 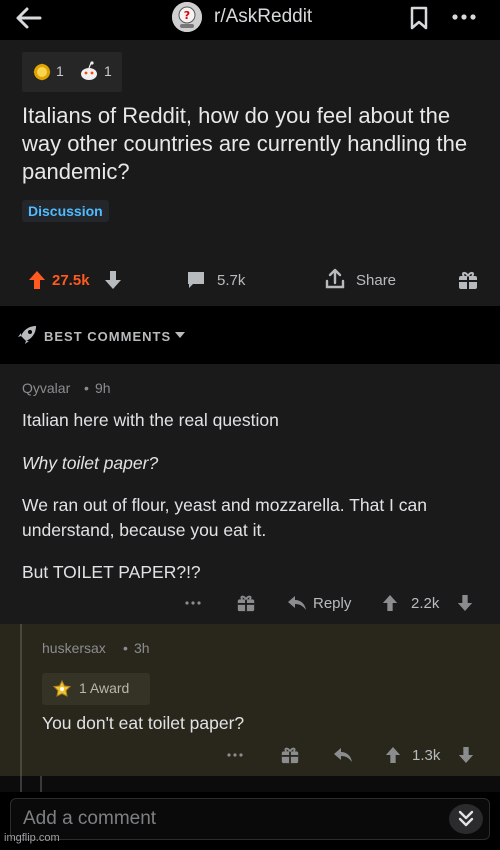 I want to click on comment-age: 9h, so click(x=103, y=388).